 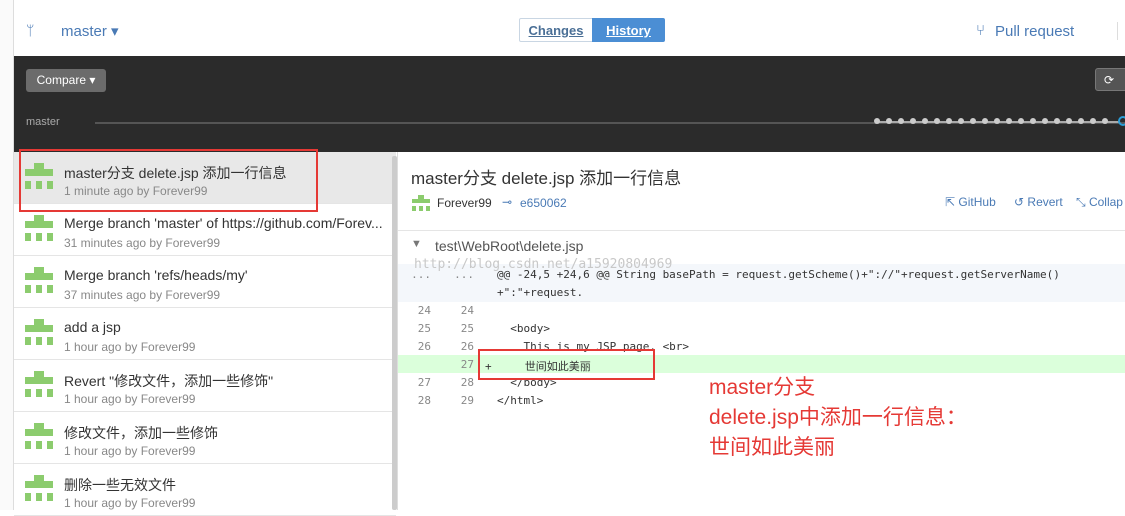 What do you see at coordinates (169, 381) in the screenshot?
I see `commit-summary: Revert "修改文件，添加一些修饰"` at bounding box center [169, 381].